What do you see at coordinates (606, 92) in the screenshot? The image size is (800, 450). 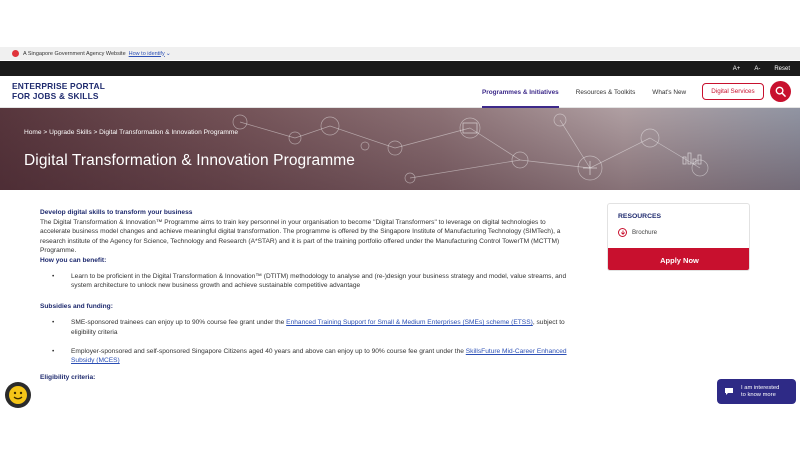 I see `nav-resources-toolkits: Resources & Toolkits` at bounding box center [606, 92].